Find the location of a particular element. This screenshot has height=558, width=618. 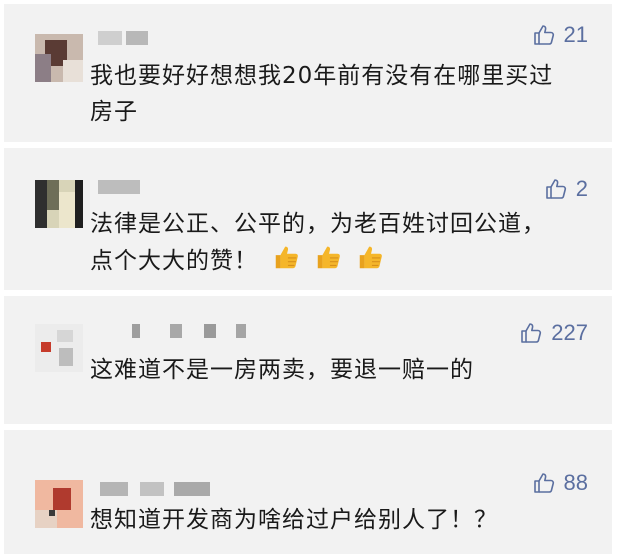

like-button: 2 is located at coordinates (566, 189).